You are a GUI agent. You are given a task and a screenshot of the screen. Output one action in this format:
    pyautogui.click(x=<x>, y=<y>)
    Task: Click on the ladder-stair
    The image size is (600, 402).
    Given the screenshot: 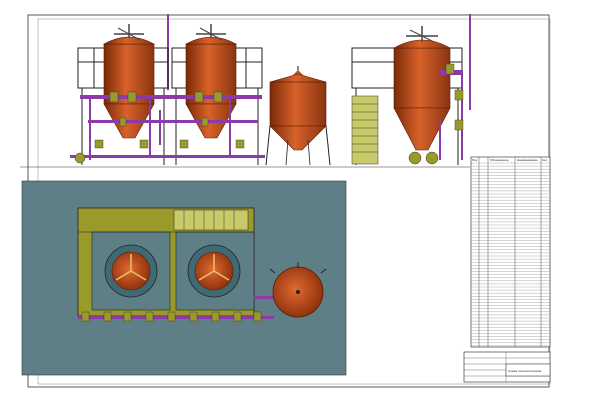 What is the action you would take?
    pyautogui.click(x=365, y=130)
    